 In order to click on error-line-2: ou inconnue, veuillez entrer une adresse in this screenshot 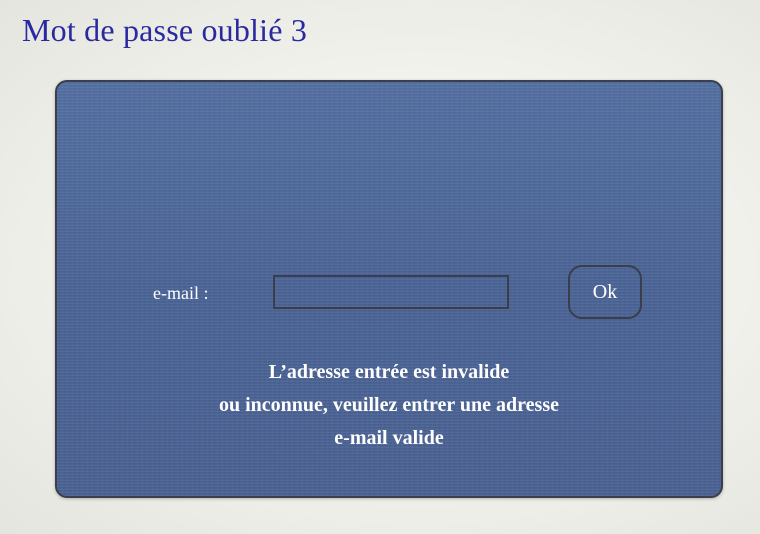, I will do `click(389, 405)`.